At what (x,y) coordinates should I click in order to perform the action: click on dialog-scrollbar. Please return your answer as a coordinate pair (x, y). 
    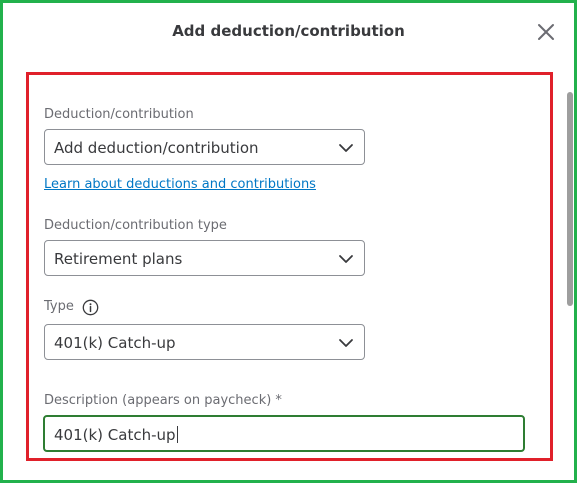
    Looking at the image, I should click on (570, 272).